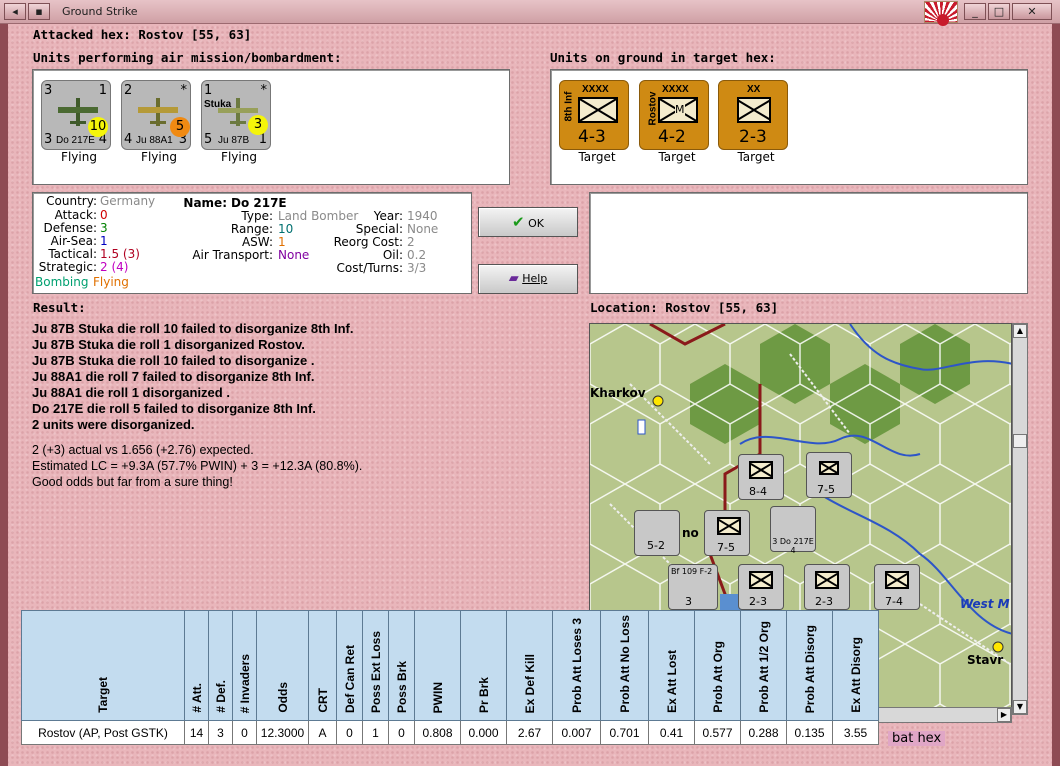  I want to click on city-label-stavr: Stavr, so click(985, 660).